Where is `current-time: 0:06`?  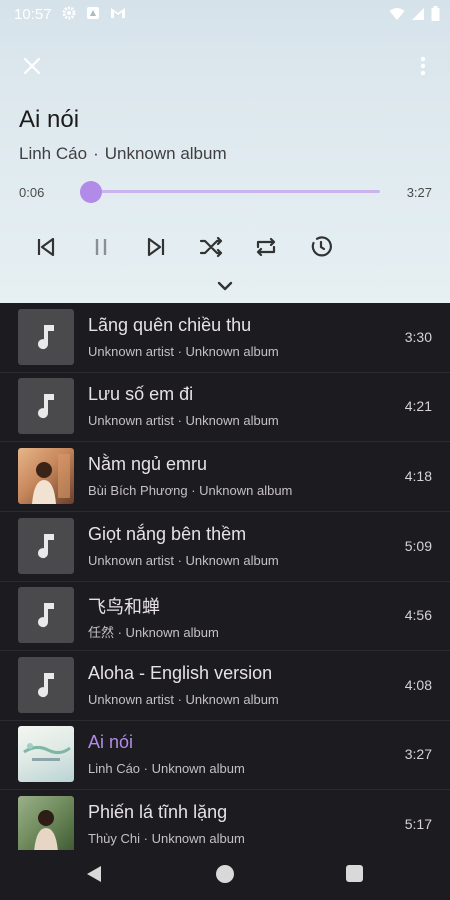 current-time: 0:06 is located at coordinates (32, 192).